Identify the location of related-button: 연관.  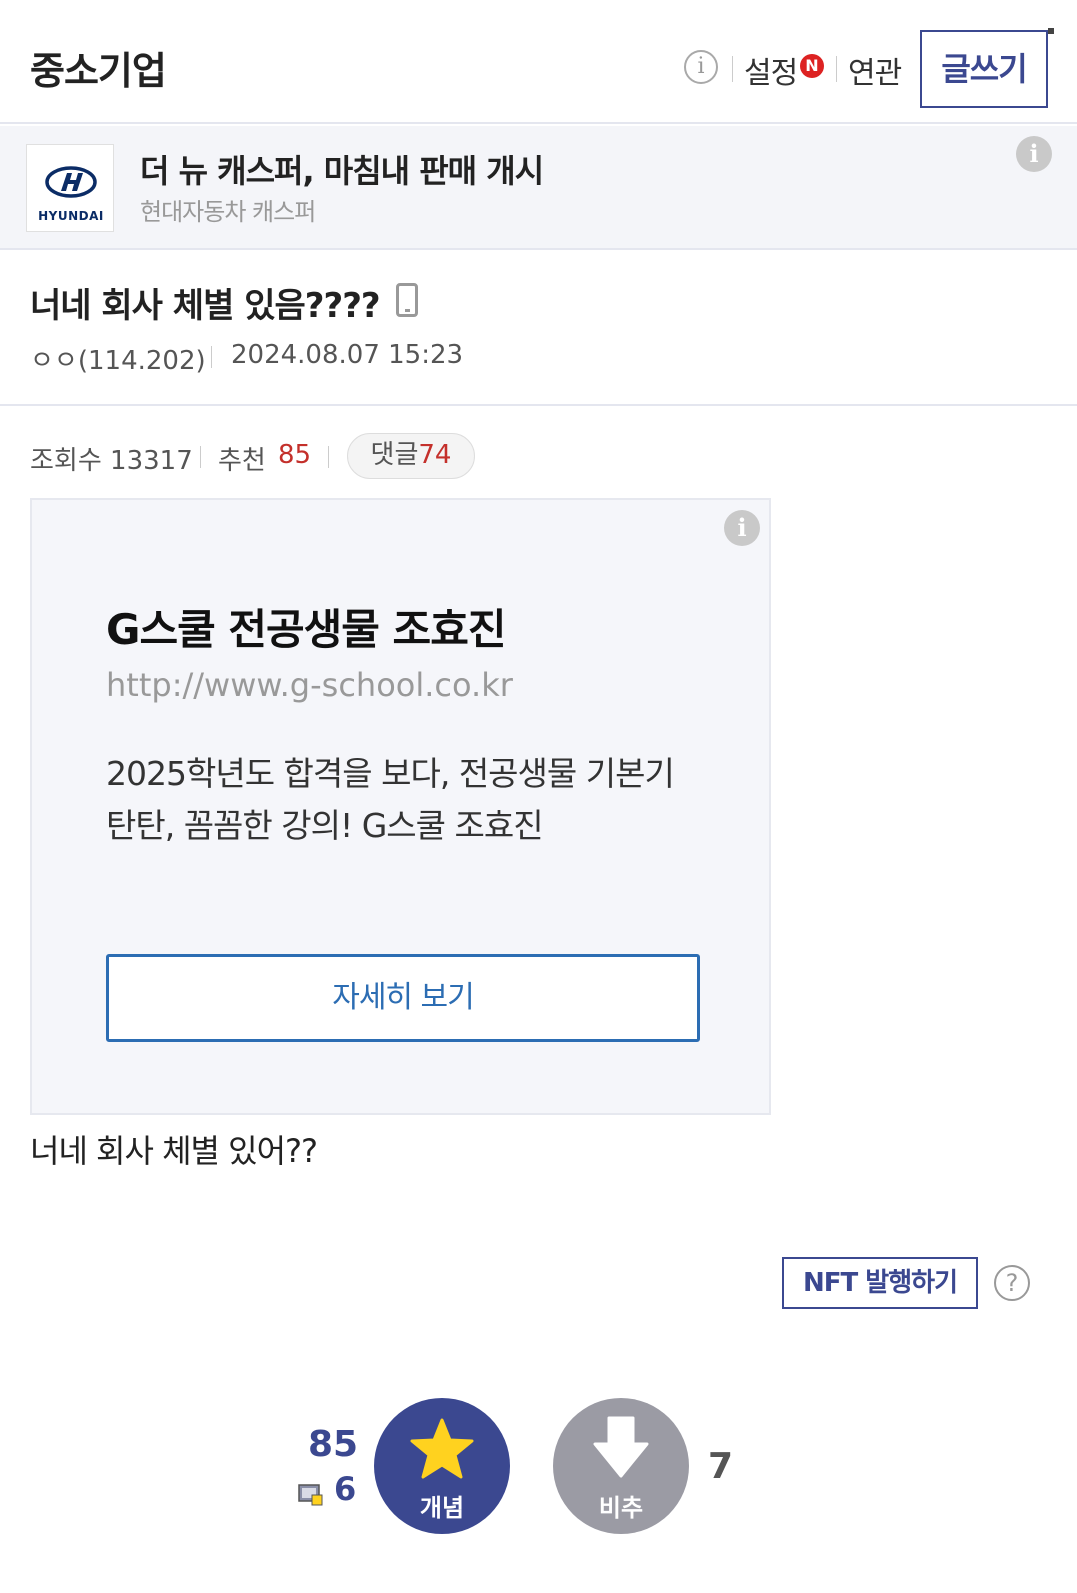
(875, 70).